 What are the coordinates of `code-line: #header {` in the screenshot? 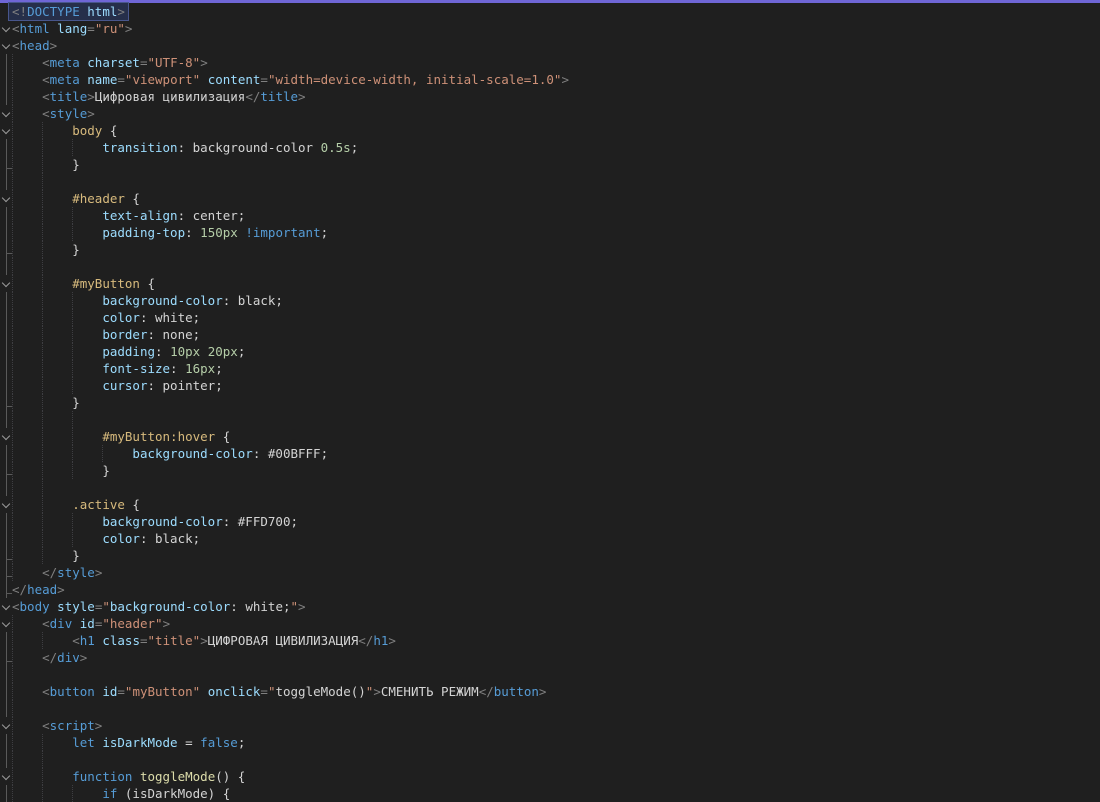 It's located at (550, 198).